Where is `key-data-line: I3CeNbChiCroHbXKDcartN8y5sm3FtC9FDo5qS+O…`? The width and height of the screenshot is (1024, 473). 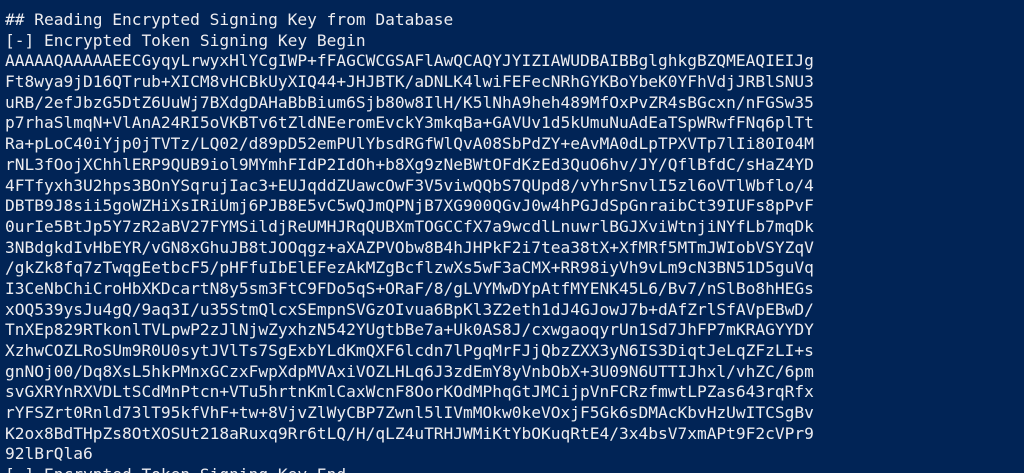
key-data-line: I3CeNbChiCroHbXKDcartN8y5sm3FtC9FDo5qS+O… is located at coordinates (409, 288).